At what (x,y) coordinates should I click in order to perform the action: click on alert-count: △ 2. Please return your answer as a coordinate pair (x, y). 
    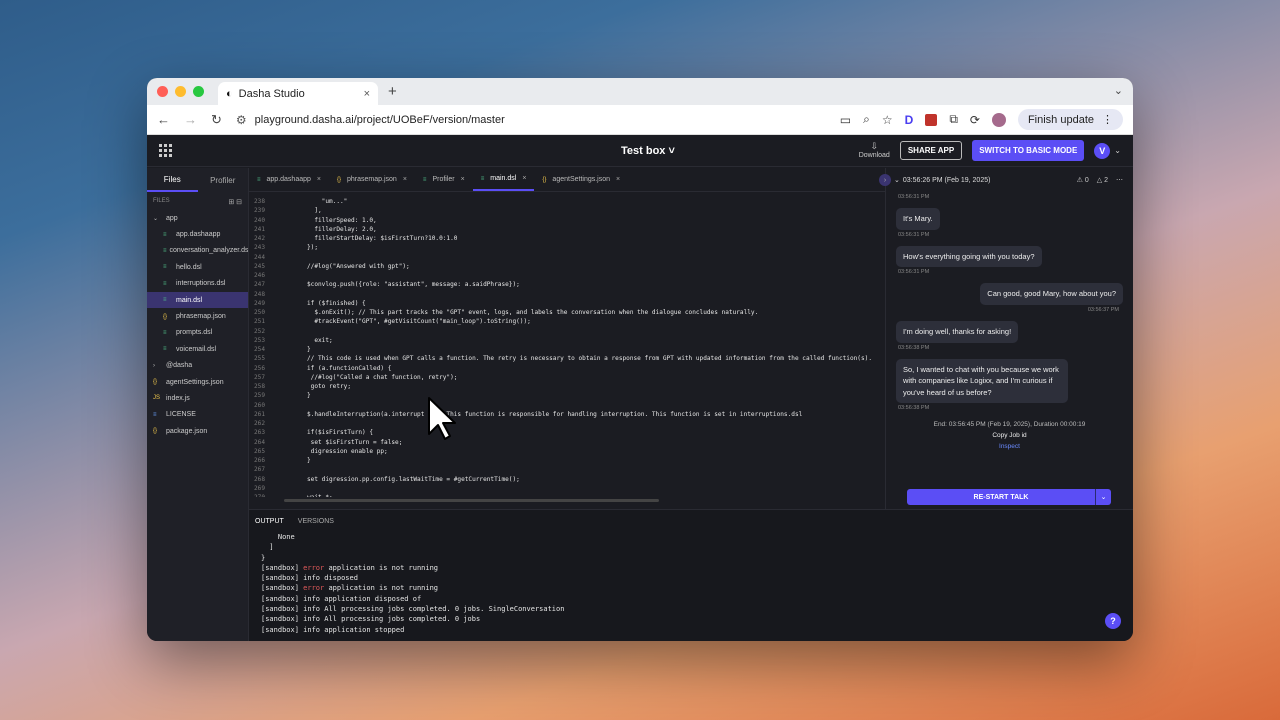
    Looking at the image, I should click on (1102, 180).